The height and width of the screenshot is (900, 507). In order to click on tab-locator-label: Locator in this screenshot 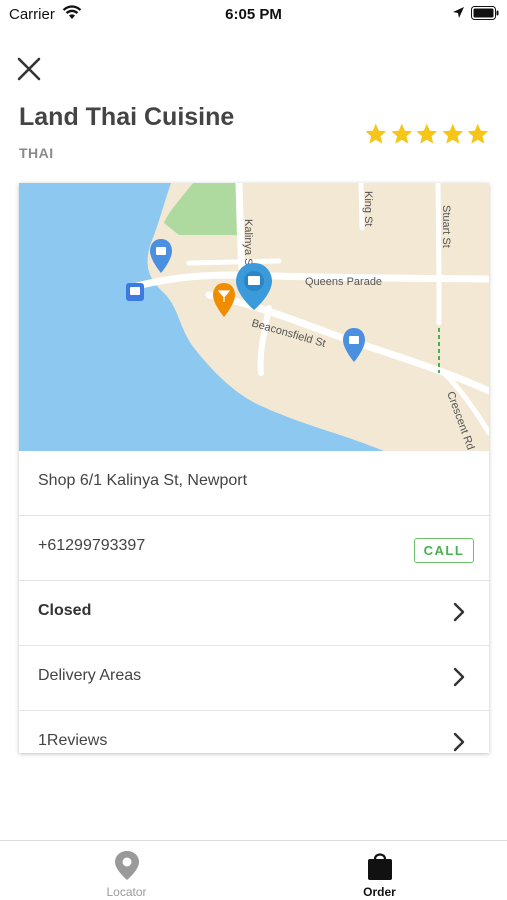, I will do `click(126, 892)`.